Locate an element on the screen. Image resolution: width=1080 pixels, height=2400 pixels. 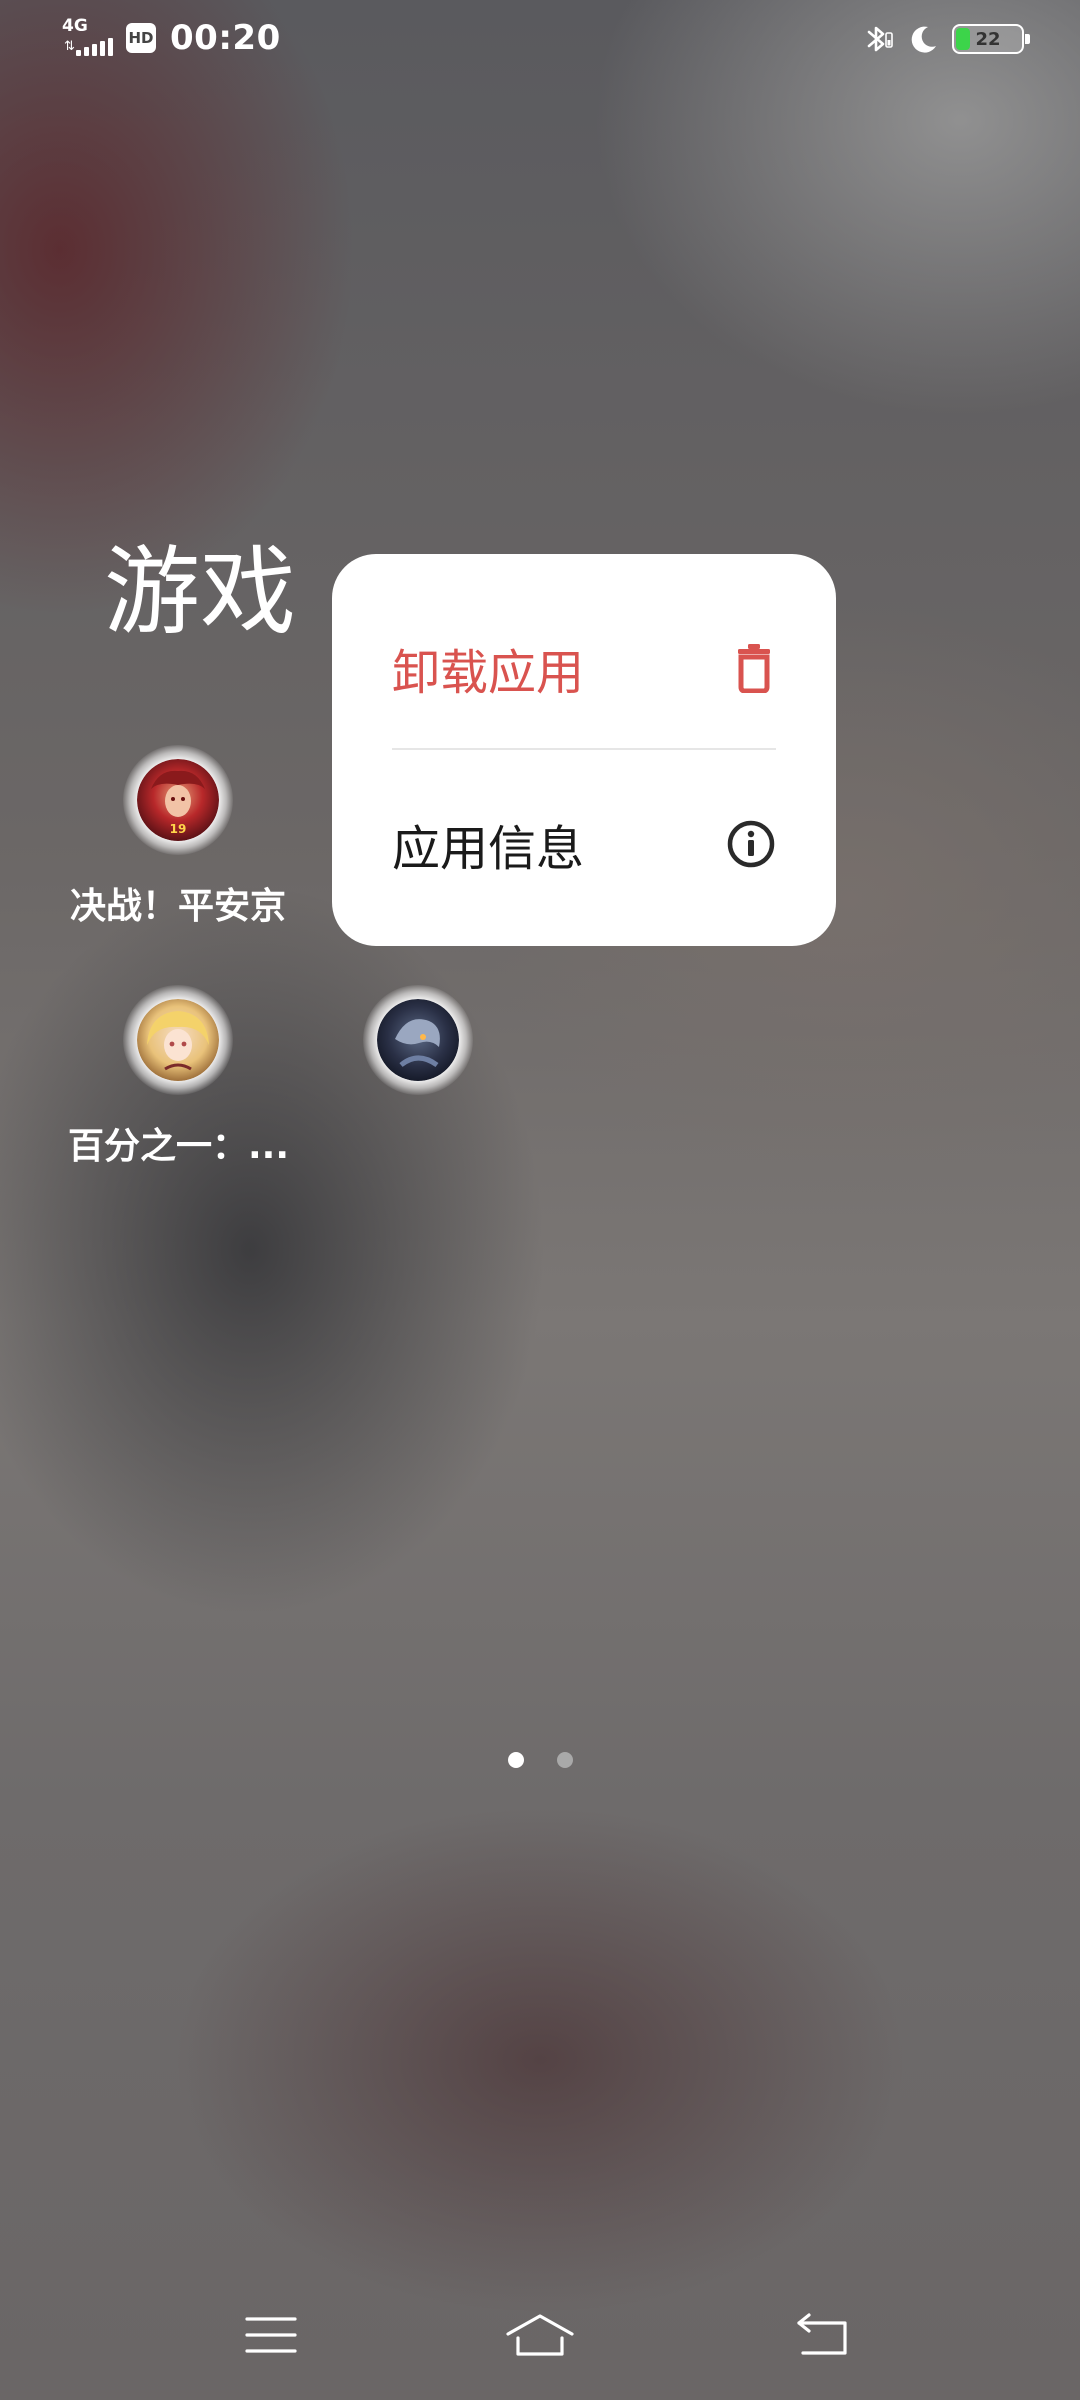
clock: 00:20 is located at coordinates (225, 38).